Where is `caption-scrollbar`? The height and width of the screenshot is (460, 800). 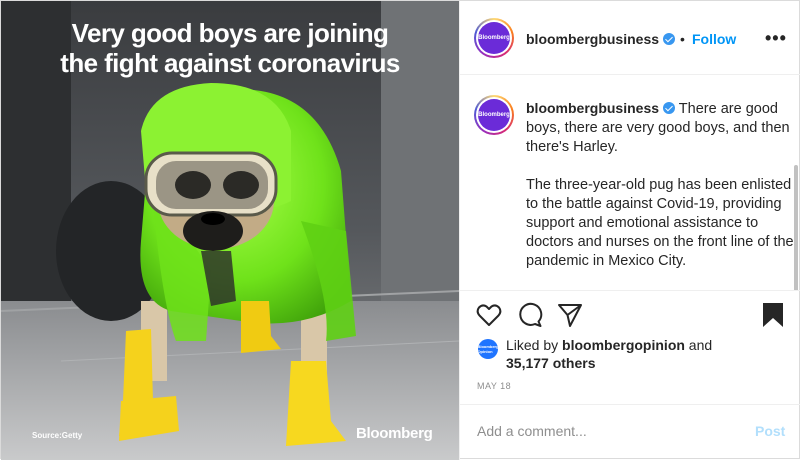 caption-scrollbar is located at coordinates (796, 227).